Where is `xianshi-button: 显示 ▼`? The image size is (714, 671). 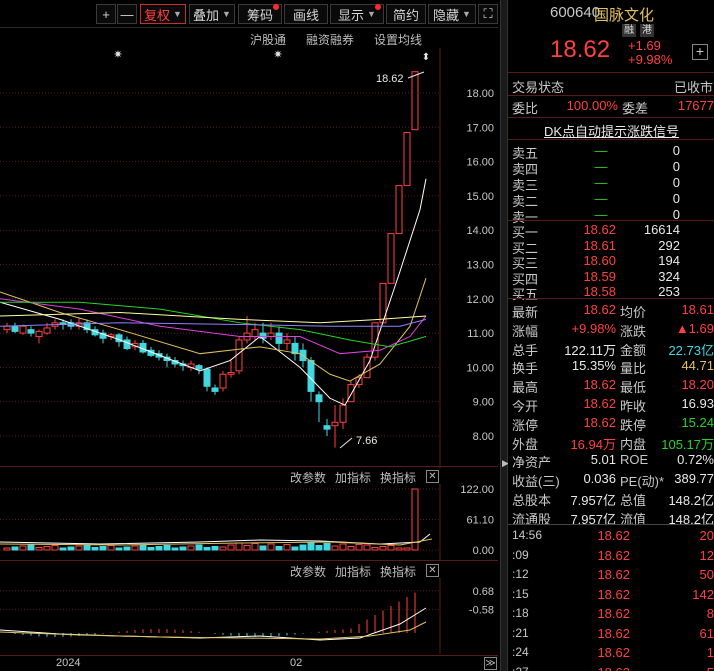 xianshi-button: 显示 ▼ is located at coordinates (357, 14).